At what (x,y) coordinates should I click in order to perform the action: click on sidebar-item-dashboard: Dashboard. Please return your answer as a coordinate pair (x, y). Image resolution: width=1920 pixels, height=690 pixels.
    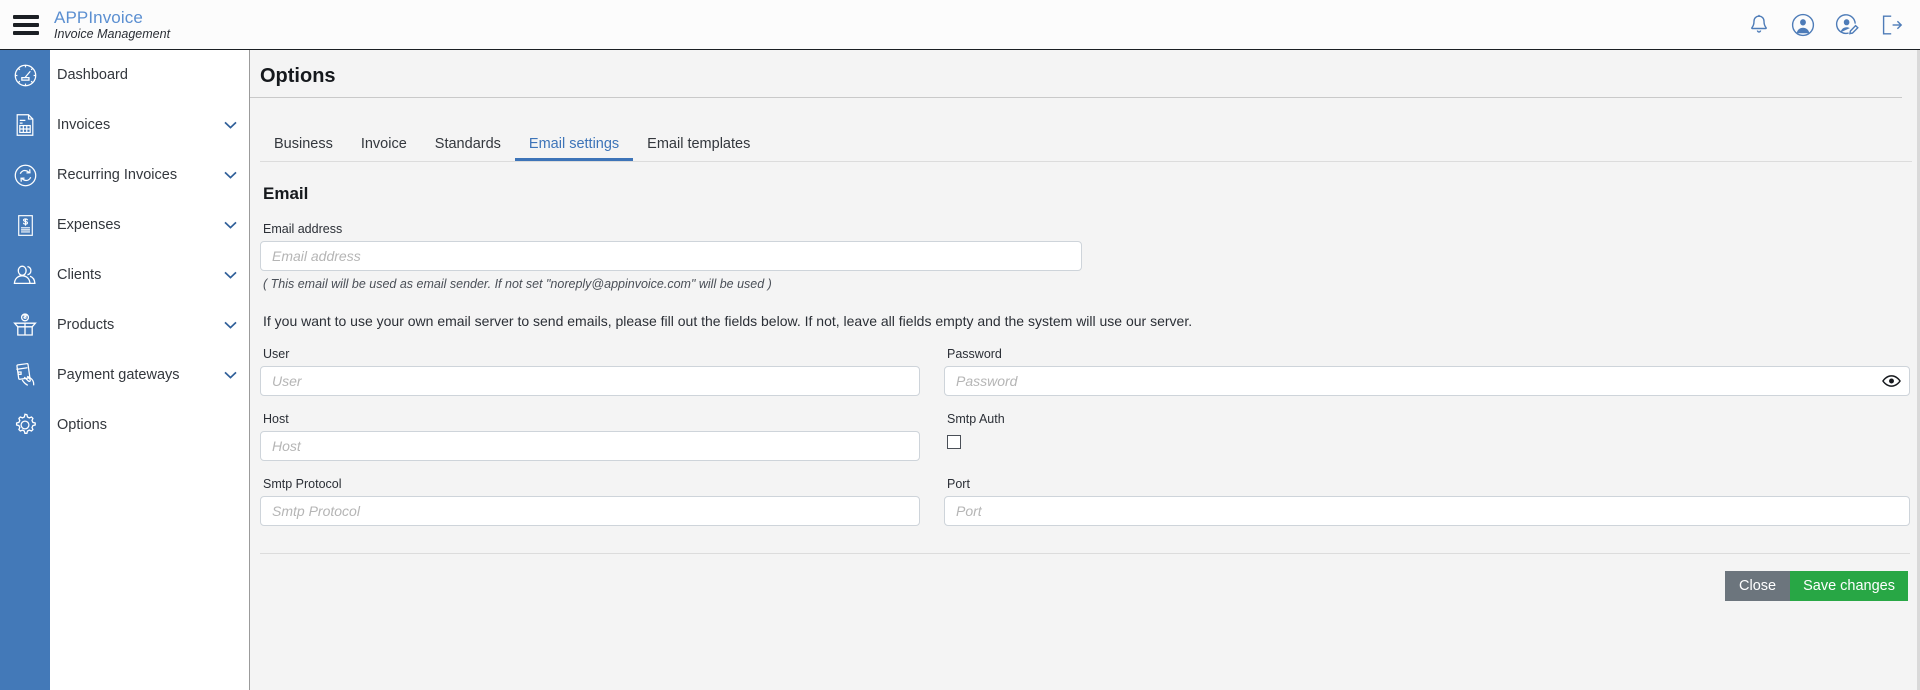
    Looking at the image, I should click on (131, 75).